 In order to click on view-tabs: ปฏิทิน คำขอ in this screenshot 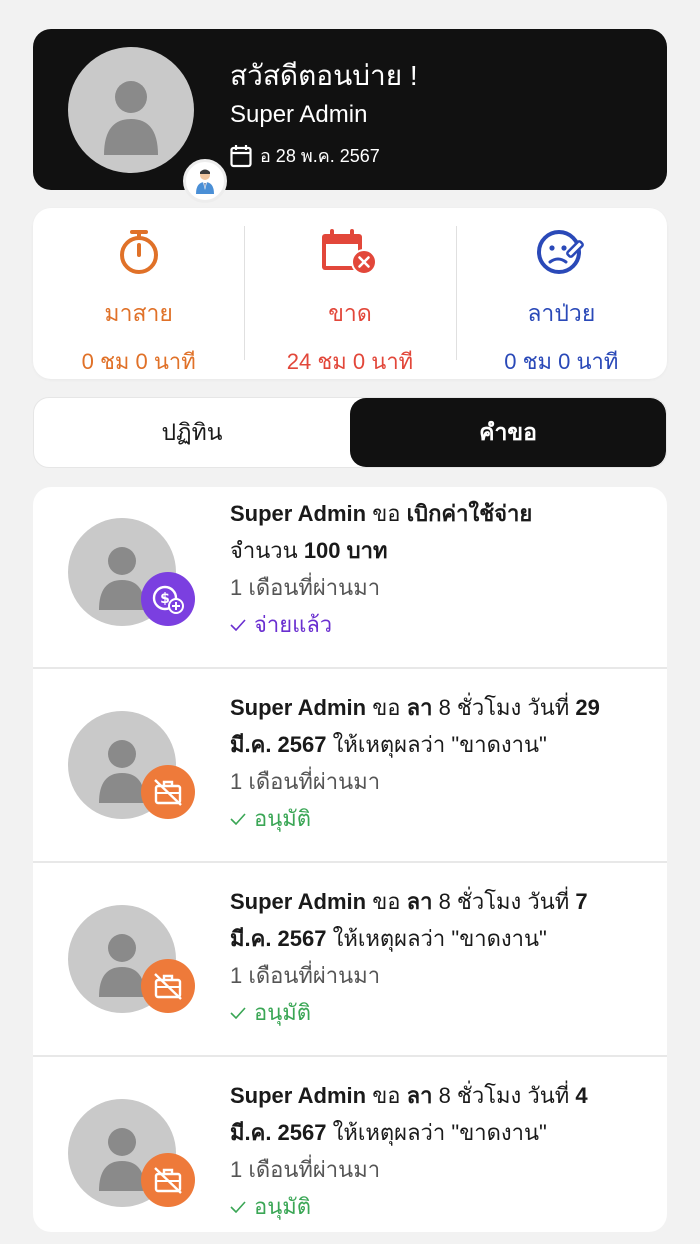, I will do `click(350, 432)`.